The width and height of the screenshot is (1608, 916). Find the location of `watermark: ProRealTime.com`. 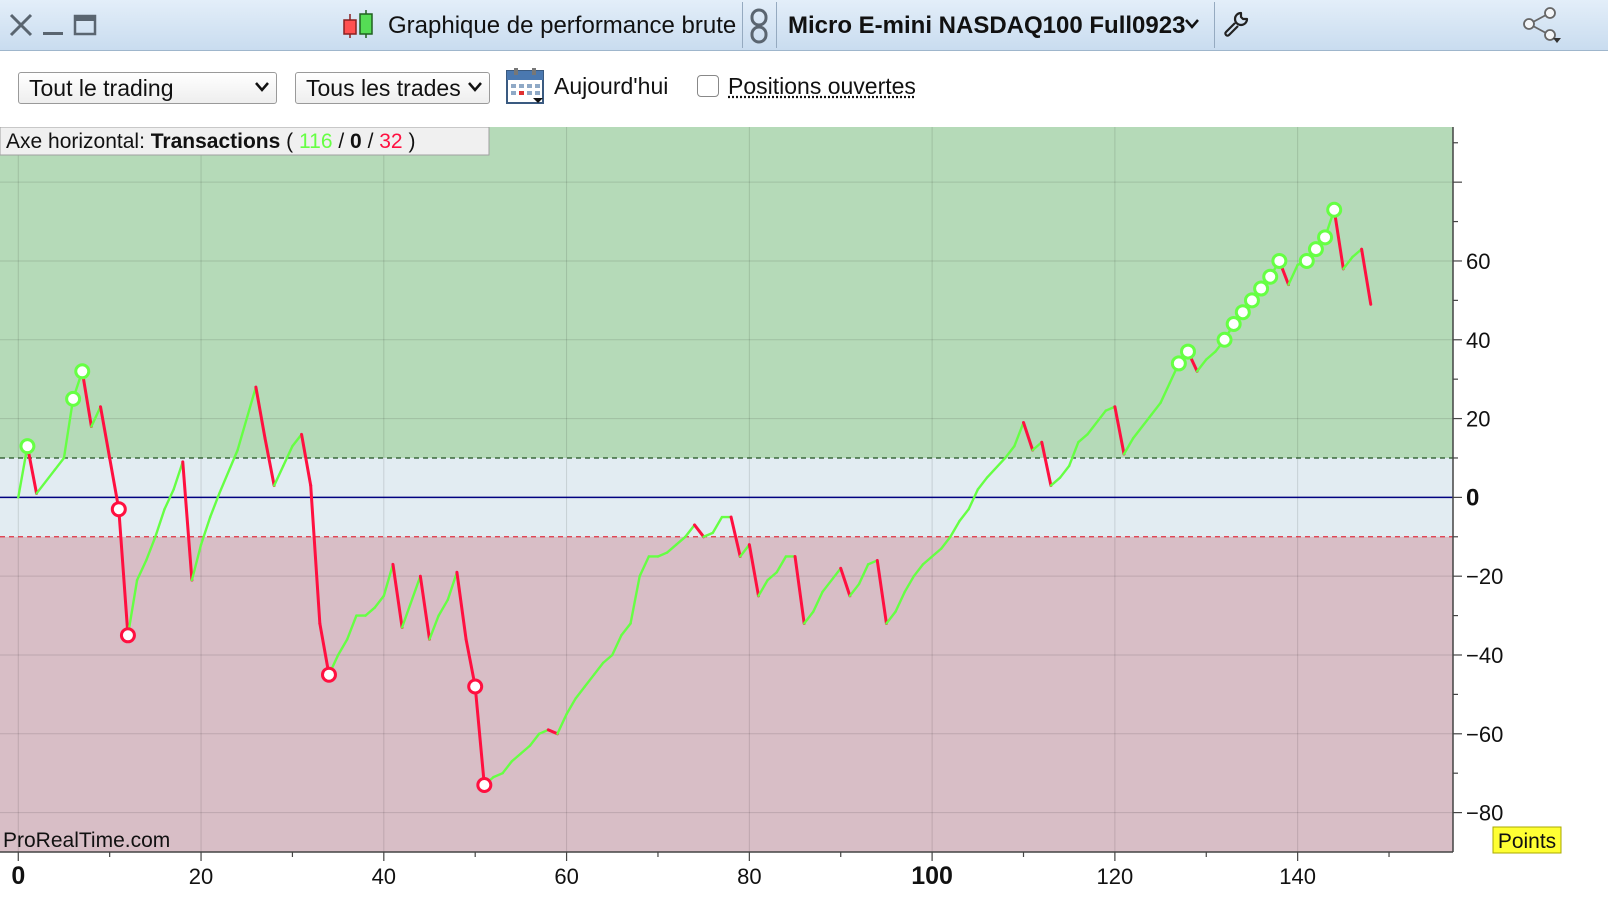

watermark: ProRealTime.com is located at coordinates (86, 840).